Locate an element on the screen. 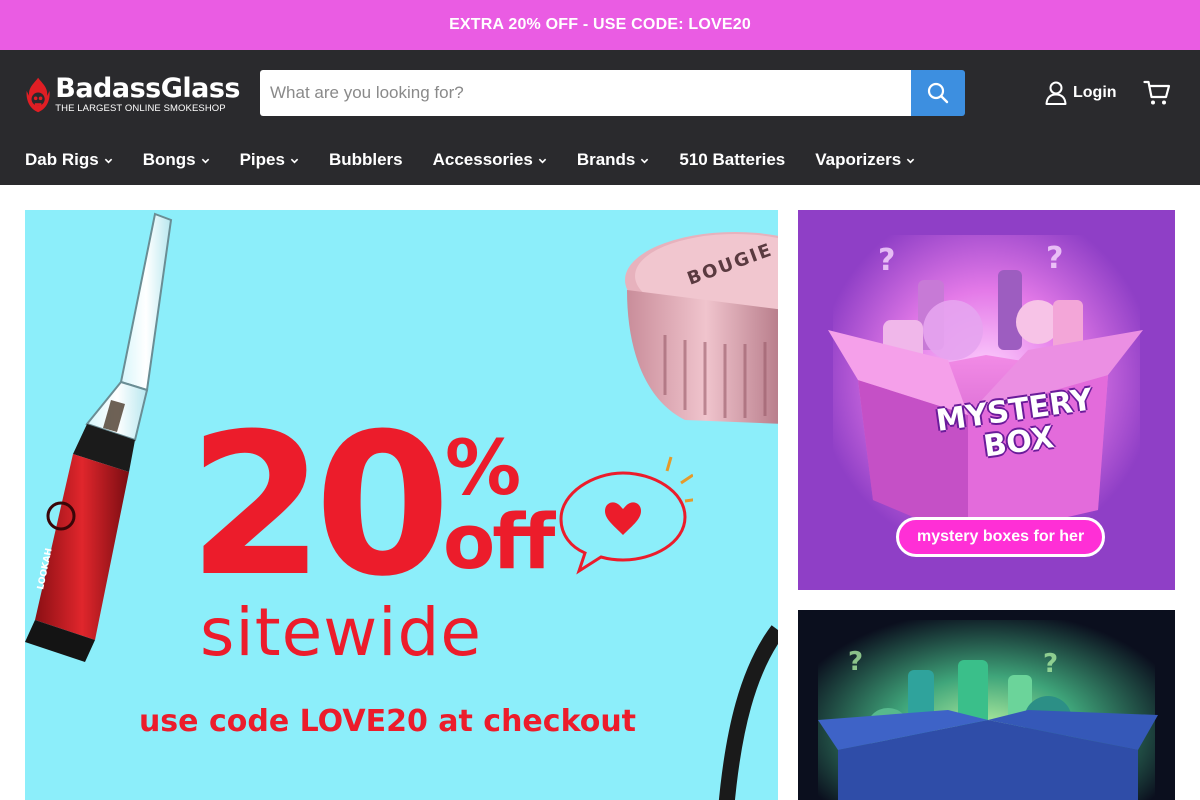 This screenshot has width=1200, height=800. hero-percent-sign: % is located at coordinates (483, 467).